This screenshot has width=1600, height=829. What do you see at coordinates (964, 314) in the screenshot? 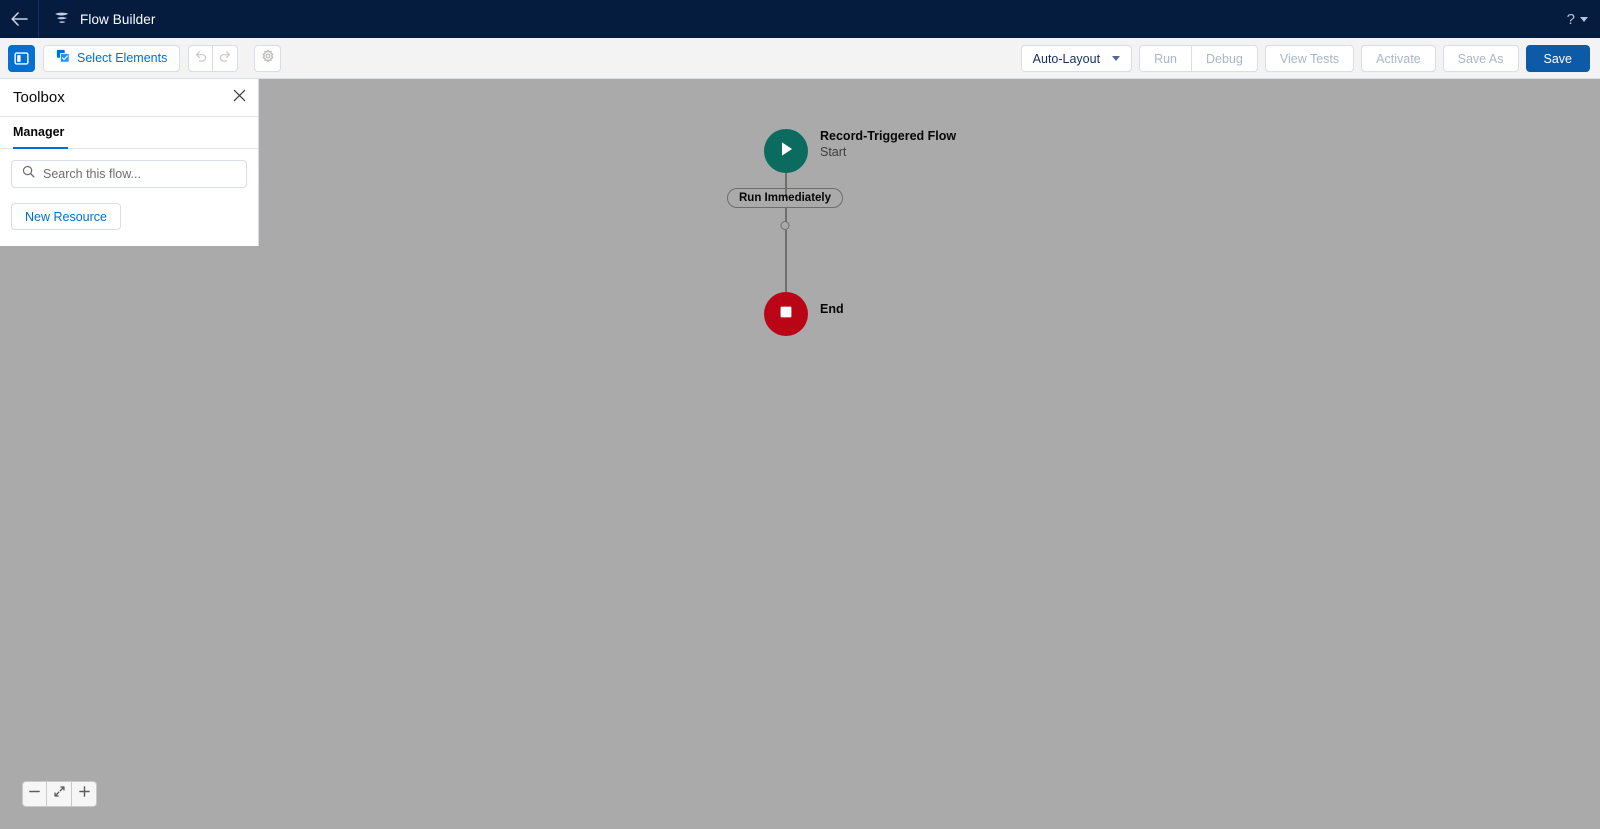
I see `end-node: End` at bounding box center [964, 314].